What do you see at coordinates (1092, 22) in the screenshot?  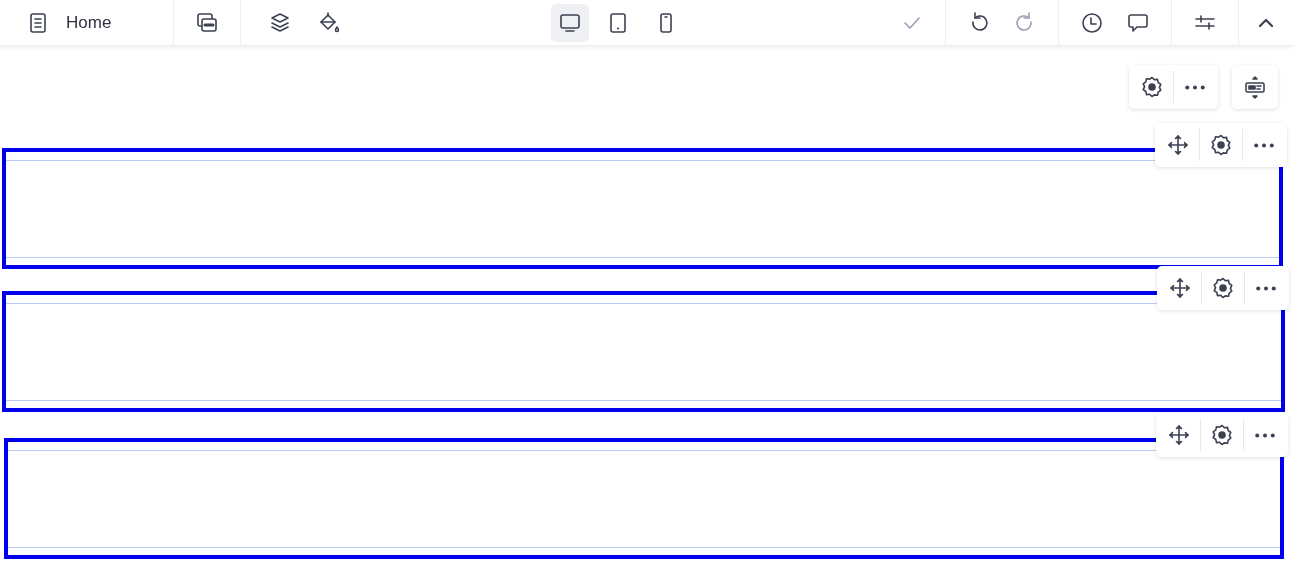 I see `history-icon` at bounding box center [1092, 22].